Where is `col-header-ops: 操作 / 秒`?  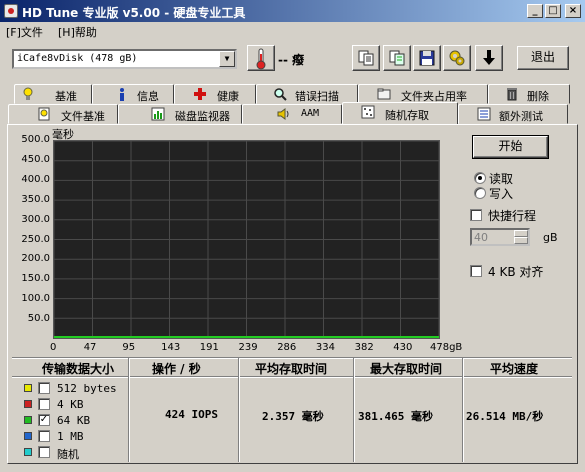
col-header-ops: 操作 / 秒 is located at coordinates (176, 369).